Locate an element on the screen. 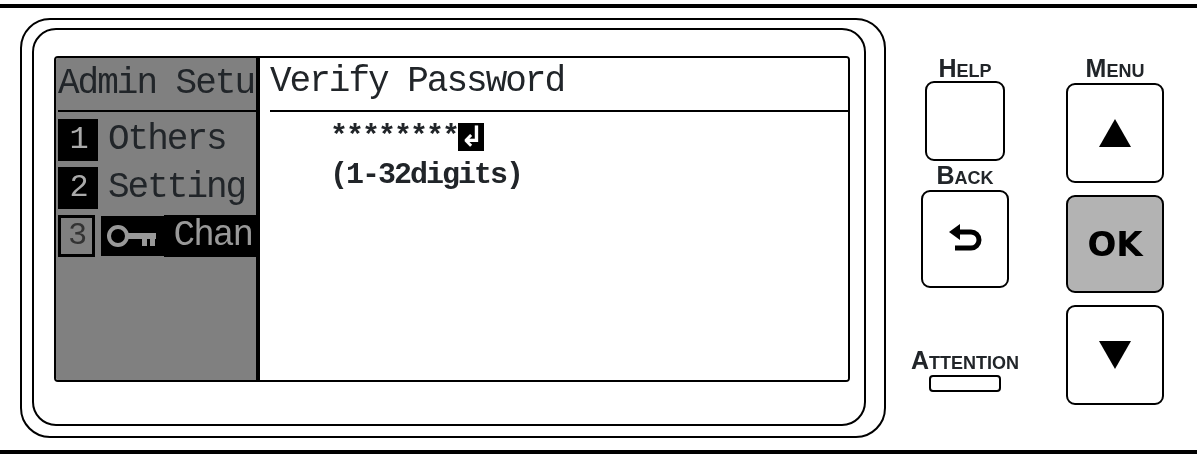 This screenshot has height=462, width=1197. back-arrow-icon is located at coordinates (965, 239).